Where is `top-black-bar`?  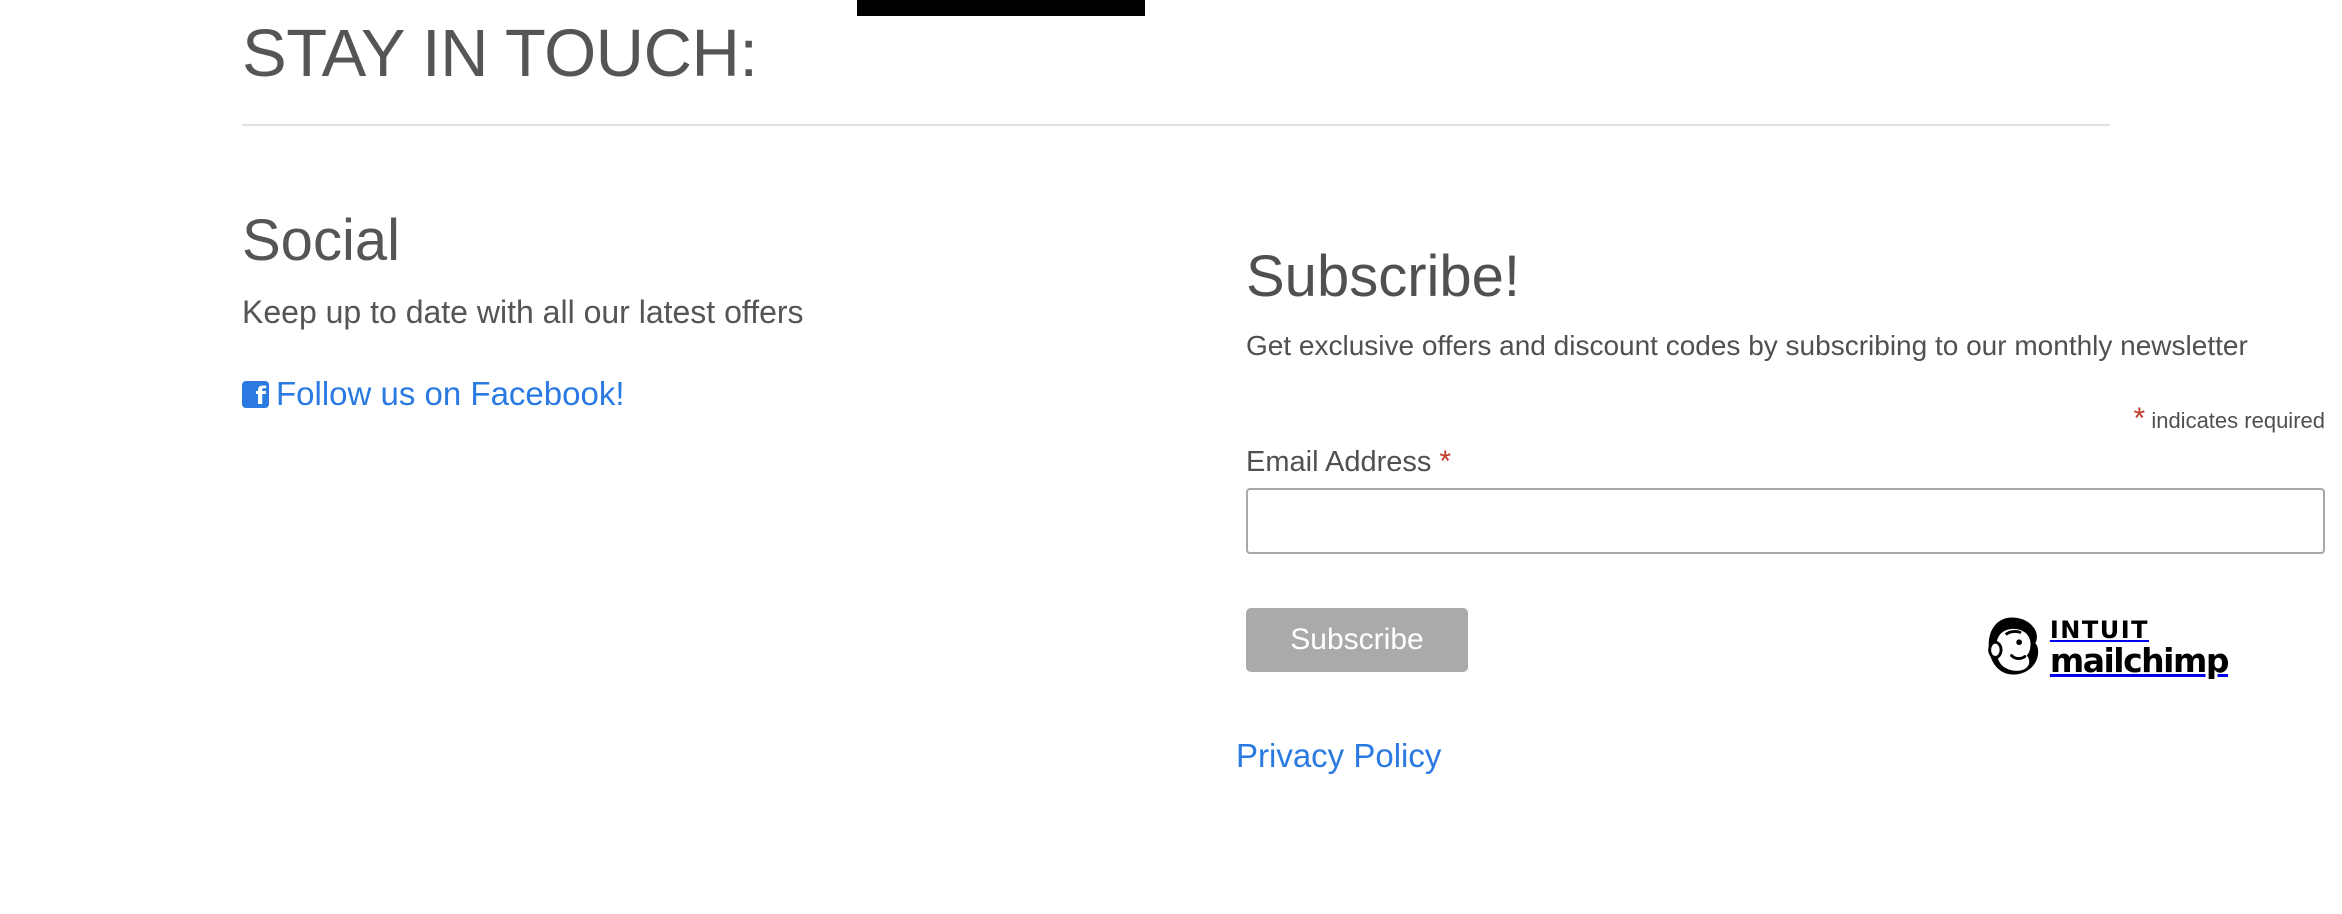
top-black-bar is located at coordinates (1001, 8).